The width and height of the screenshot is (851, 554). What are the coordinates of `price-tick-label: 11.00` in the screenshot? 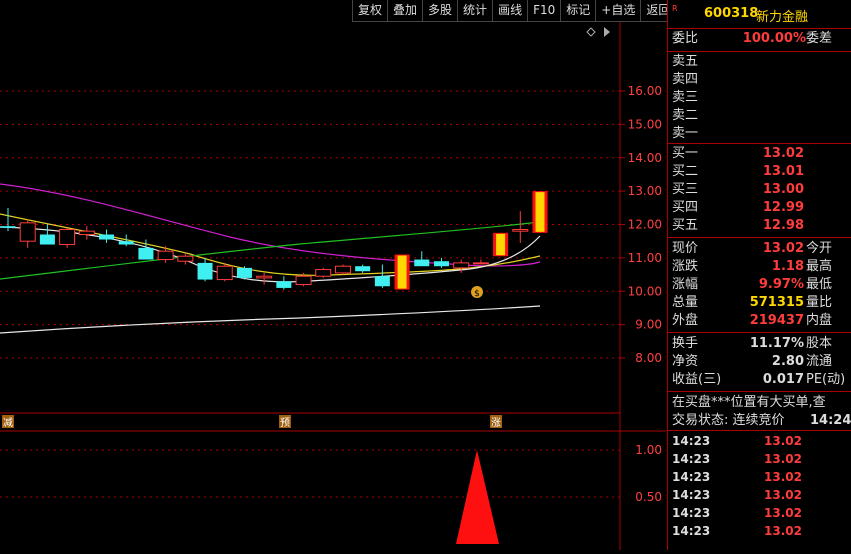 It's located at (645, 258).